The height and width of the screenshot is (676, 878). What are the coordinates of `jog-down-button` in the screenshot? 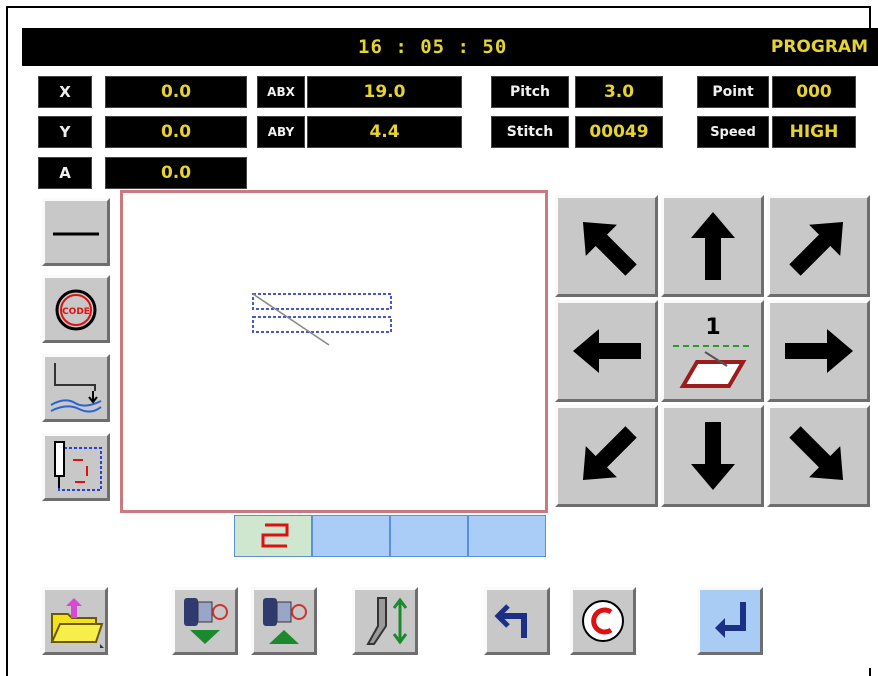 It's located at (712, 456).